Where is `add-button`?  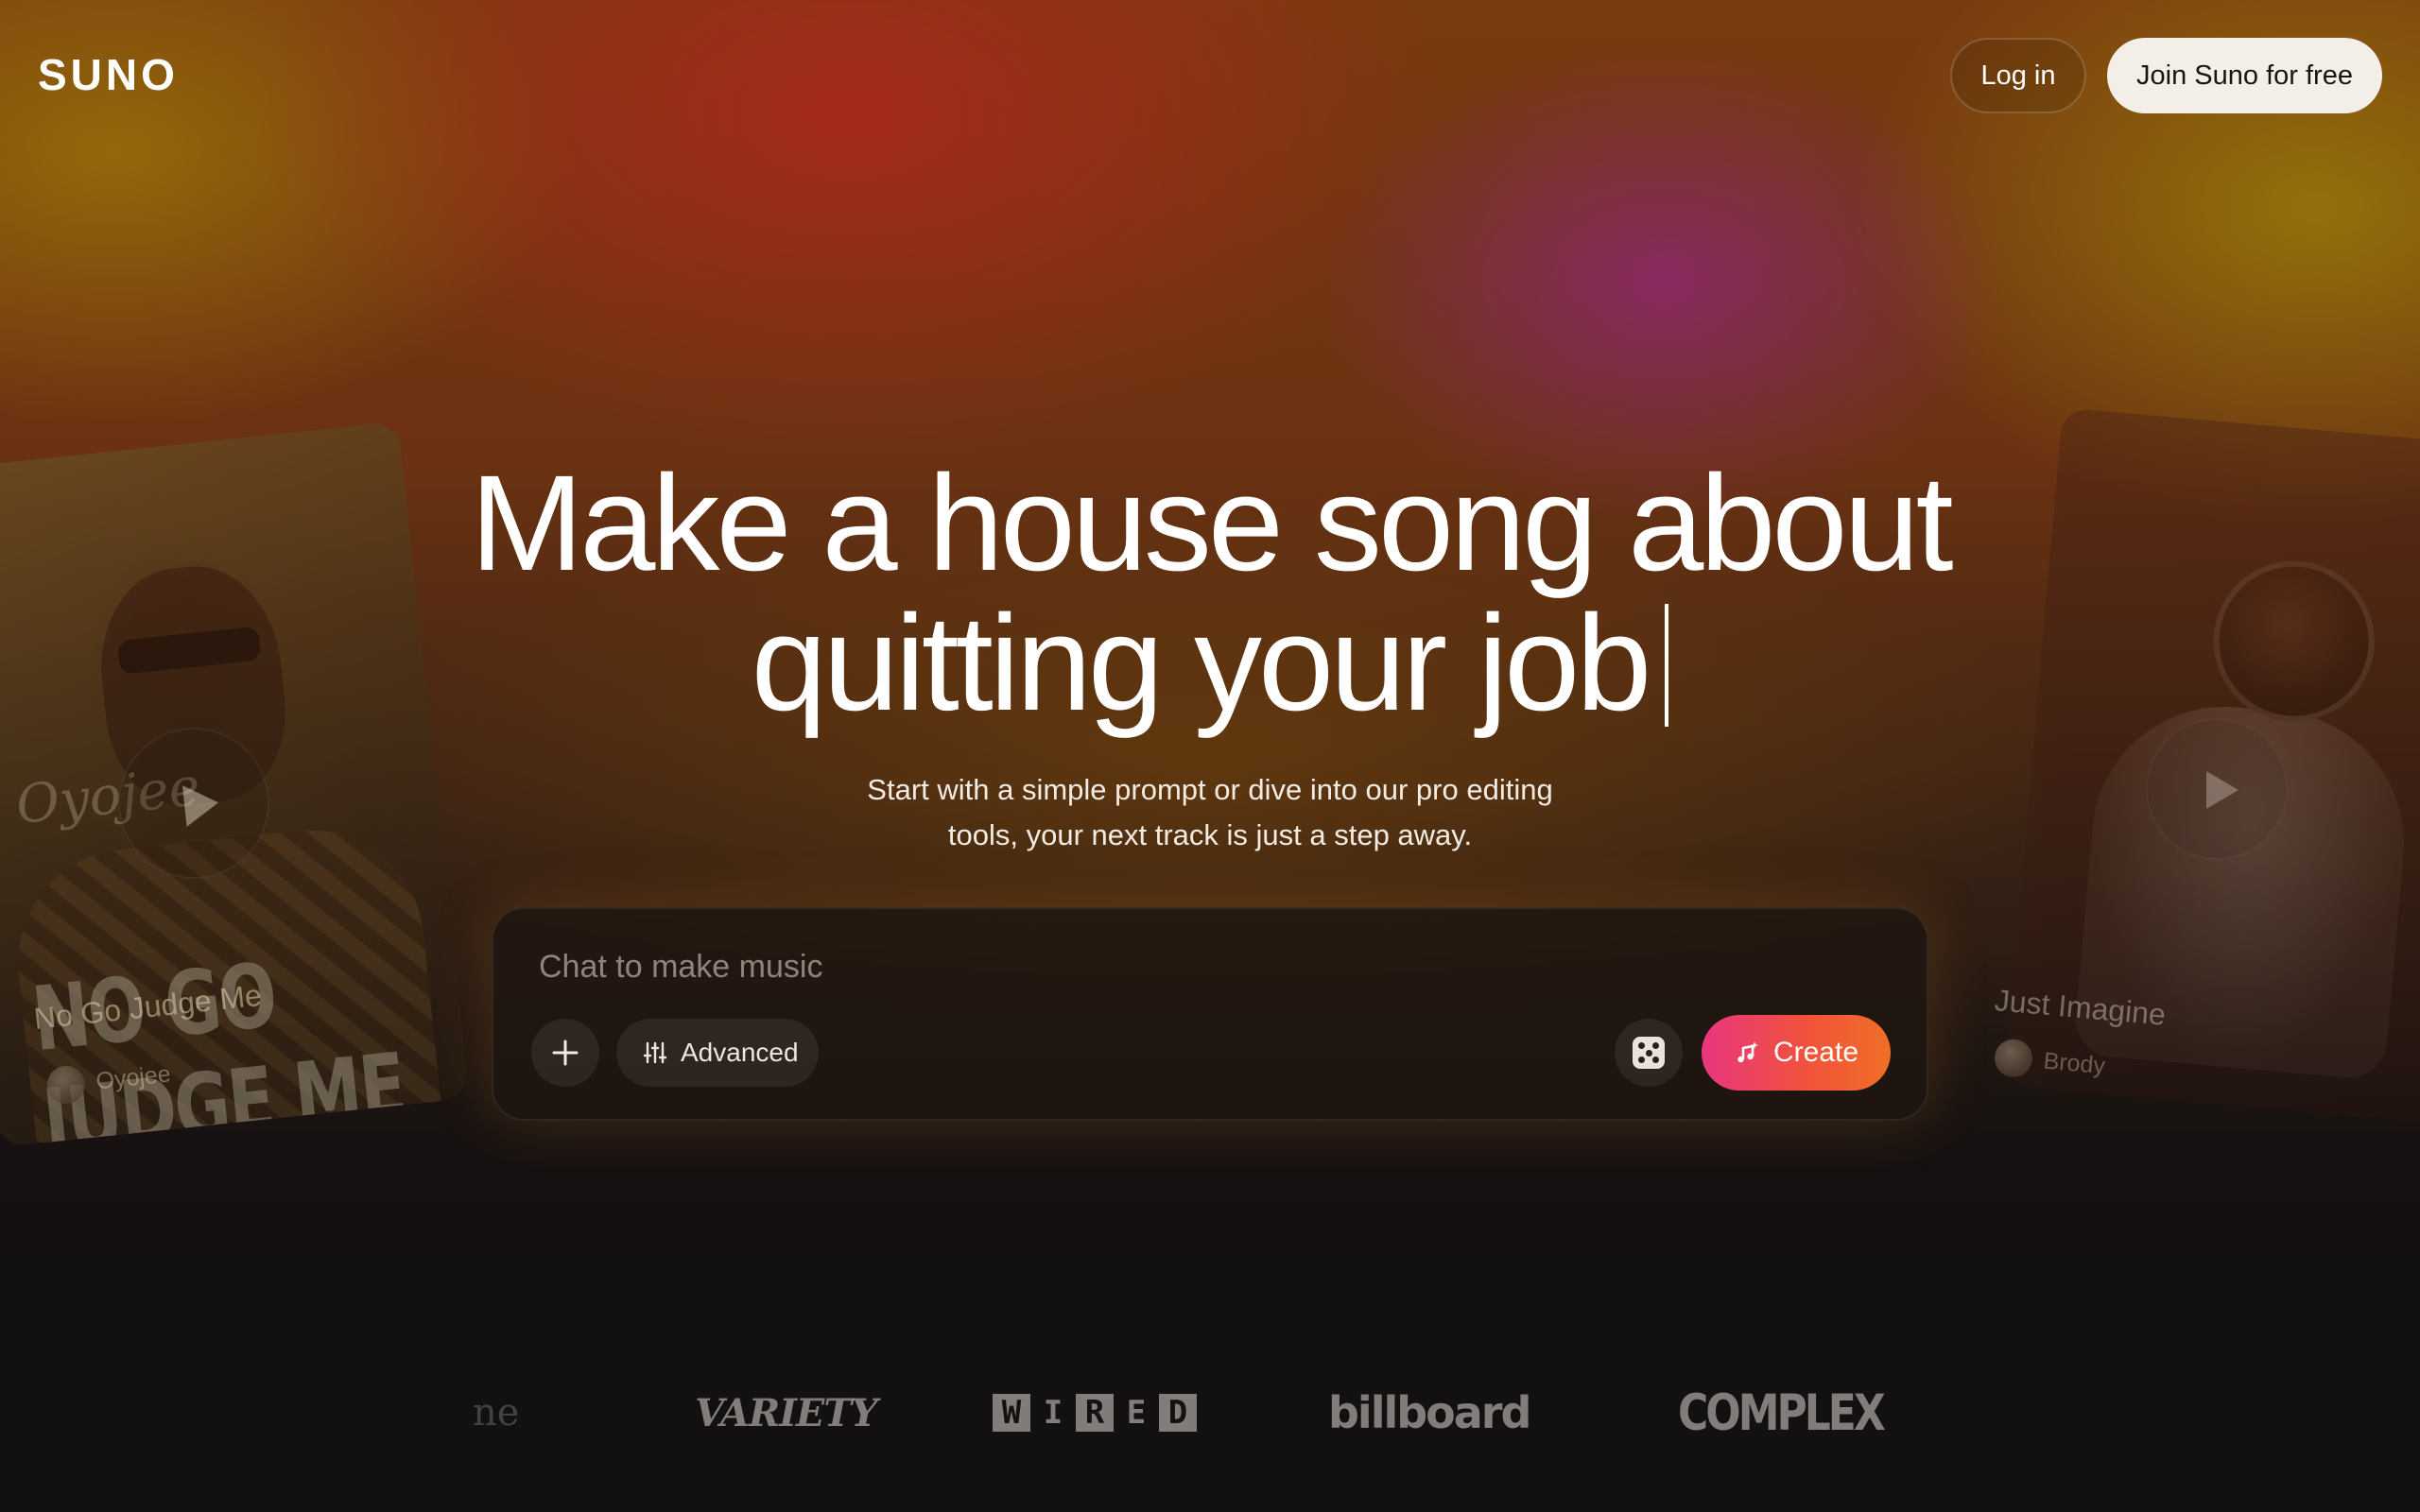
add-button is located at coordinates (565, 1053).